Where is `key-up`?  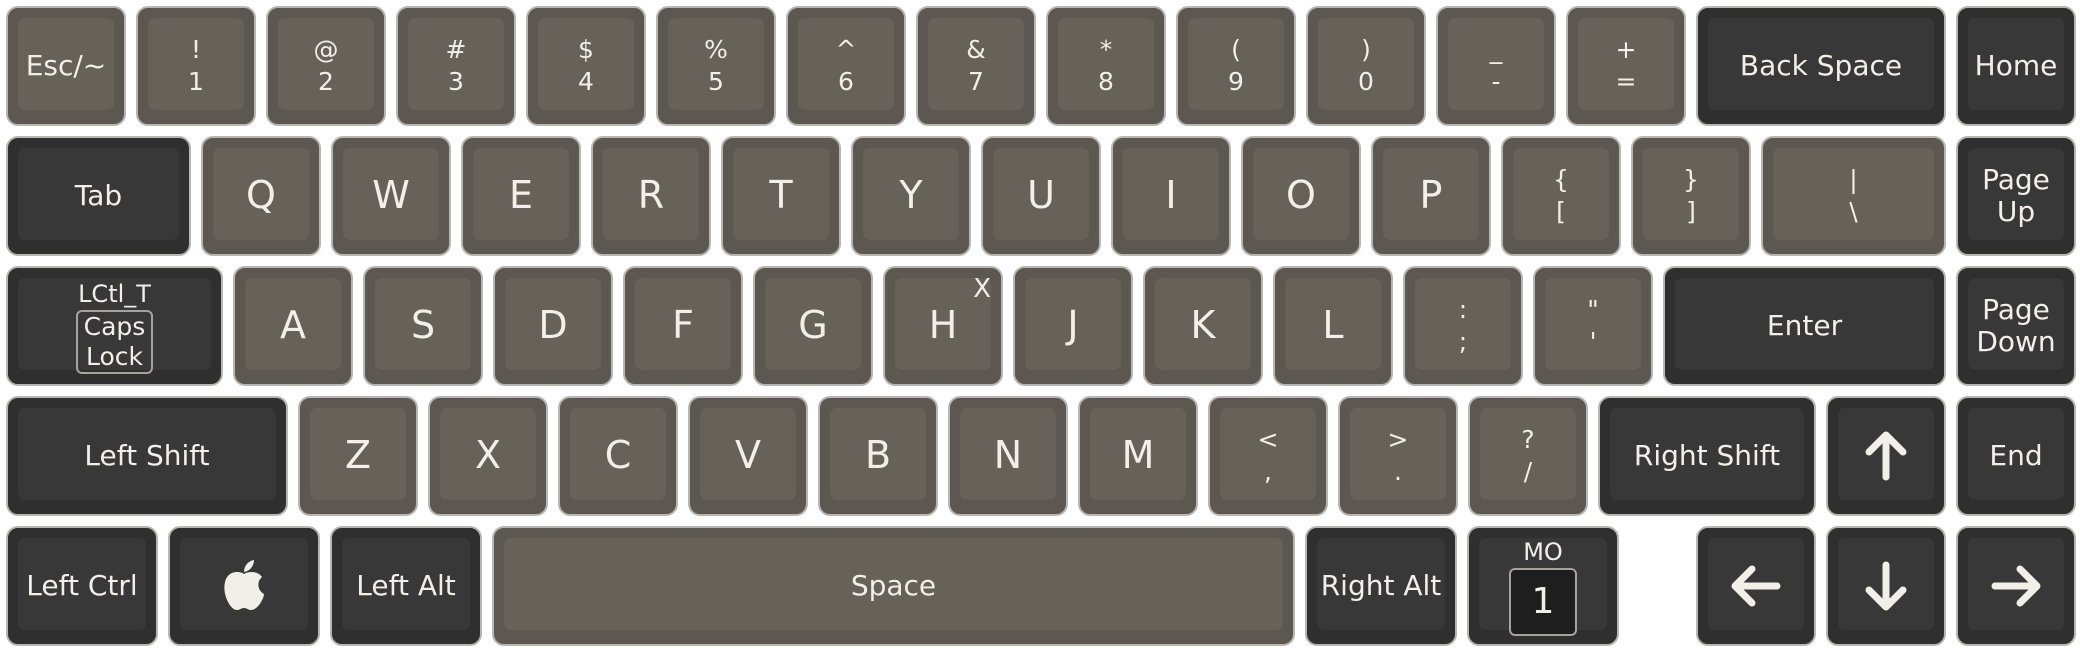
key-up is located at coordinates (1886, 456).